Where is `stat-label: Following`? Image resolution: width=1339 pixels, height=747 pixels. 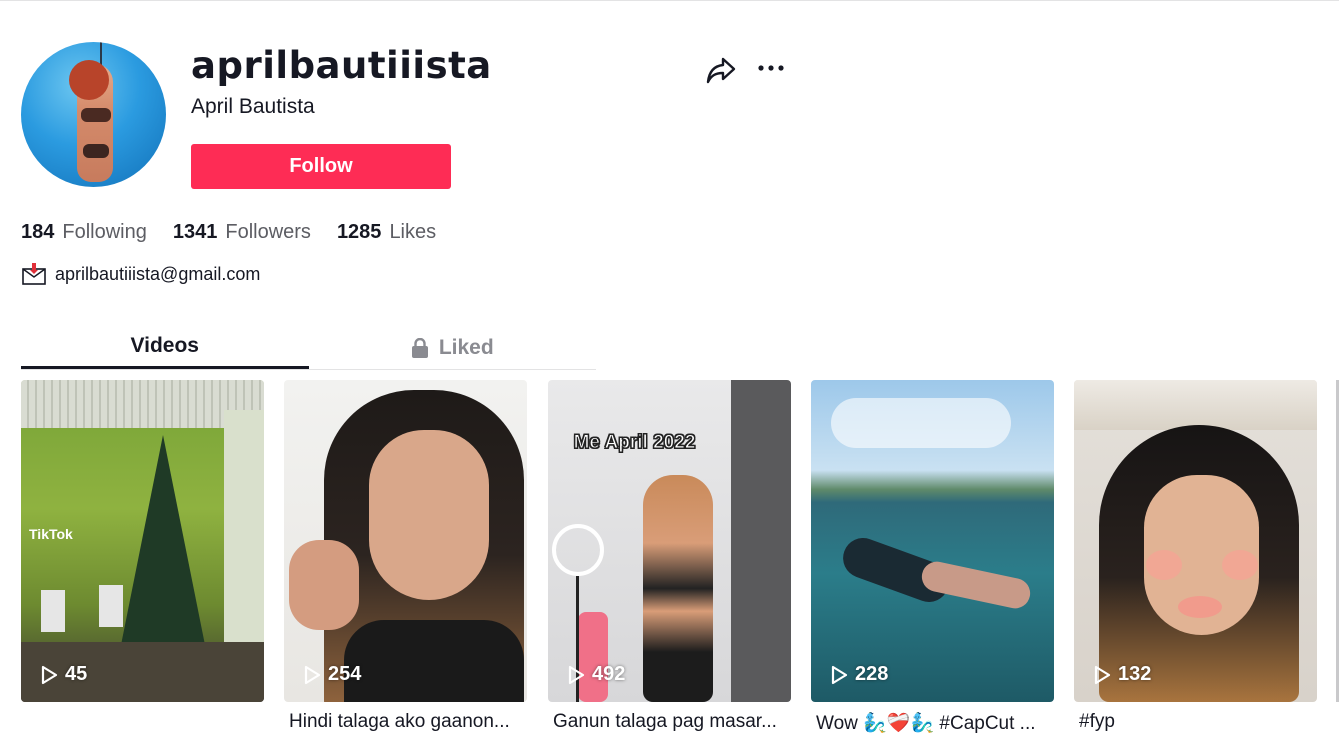
stat-label: Following is located at coordinates (104, 232).